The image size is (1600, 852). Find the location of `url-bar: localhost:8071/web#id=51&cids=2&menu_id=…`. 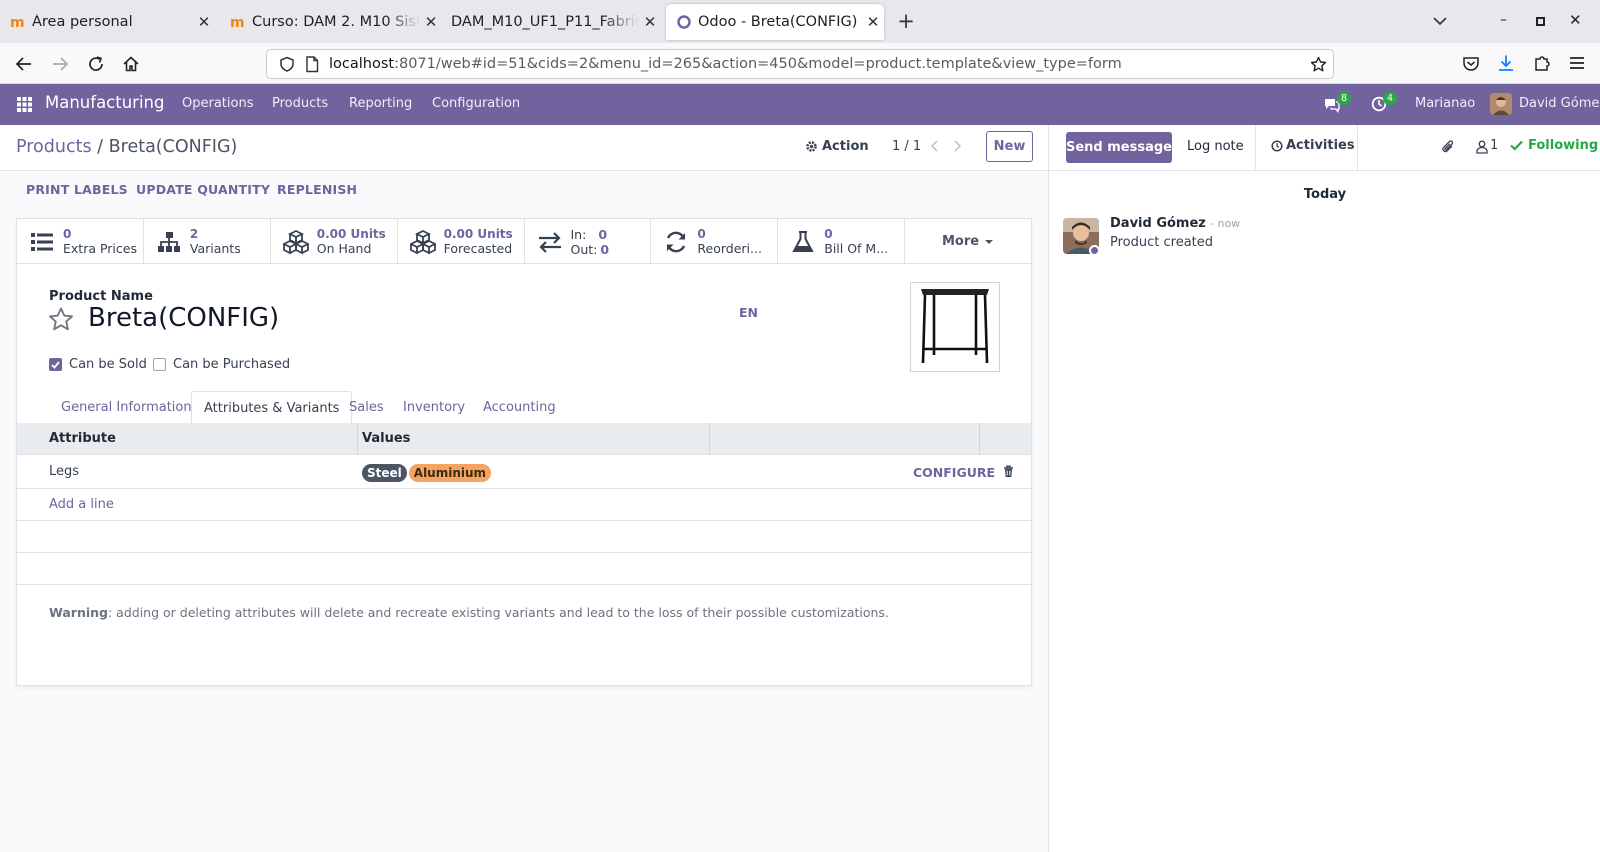

url-bar: localhost:8071/web#id=51&cids=2&menu_id=… is located at coordinates (800, 64).